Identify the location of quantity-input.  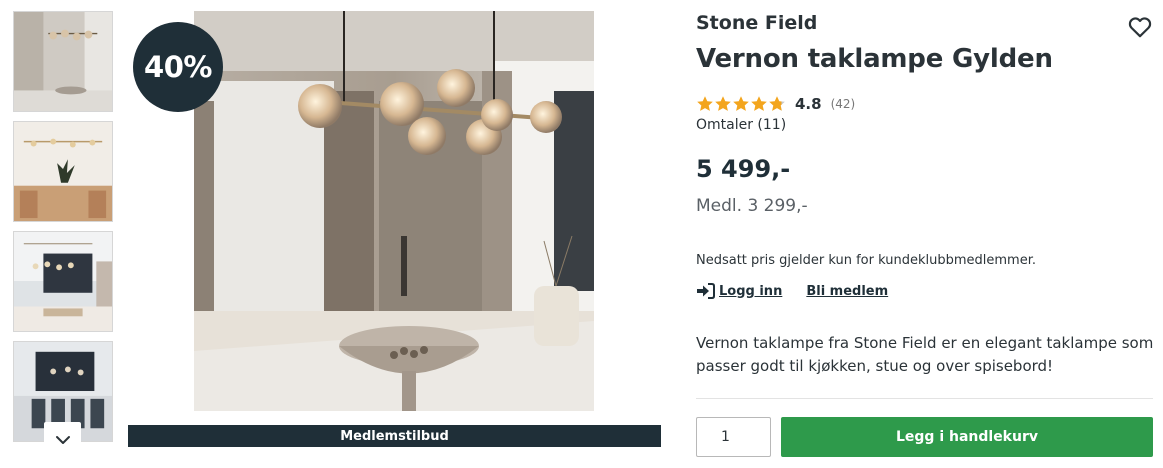
(733, 437).